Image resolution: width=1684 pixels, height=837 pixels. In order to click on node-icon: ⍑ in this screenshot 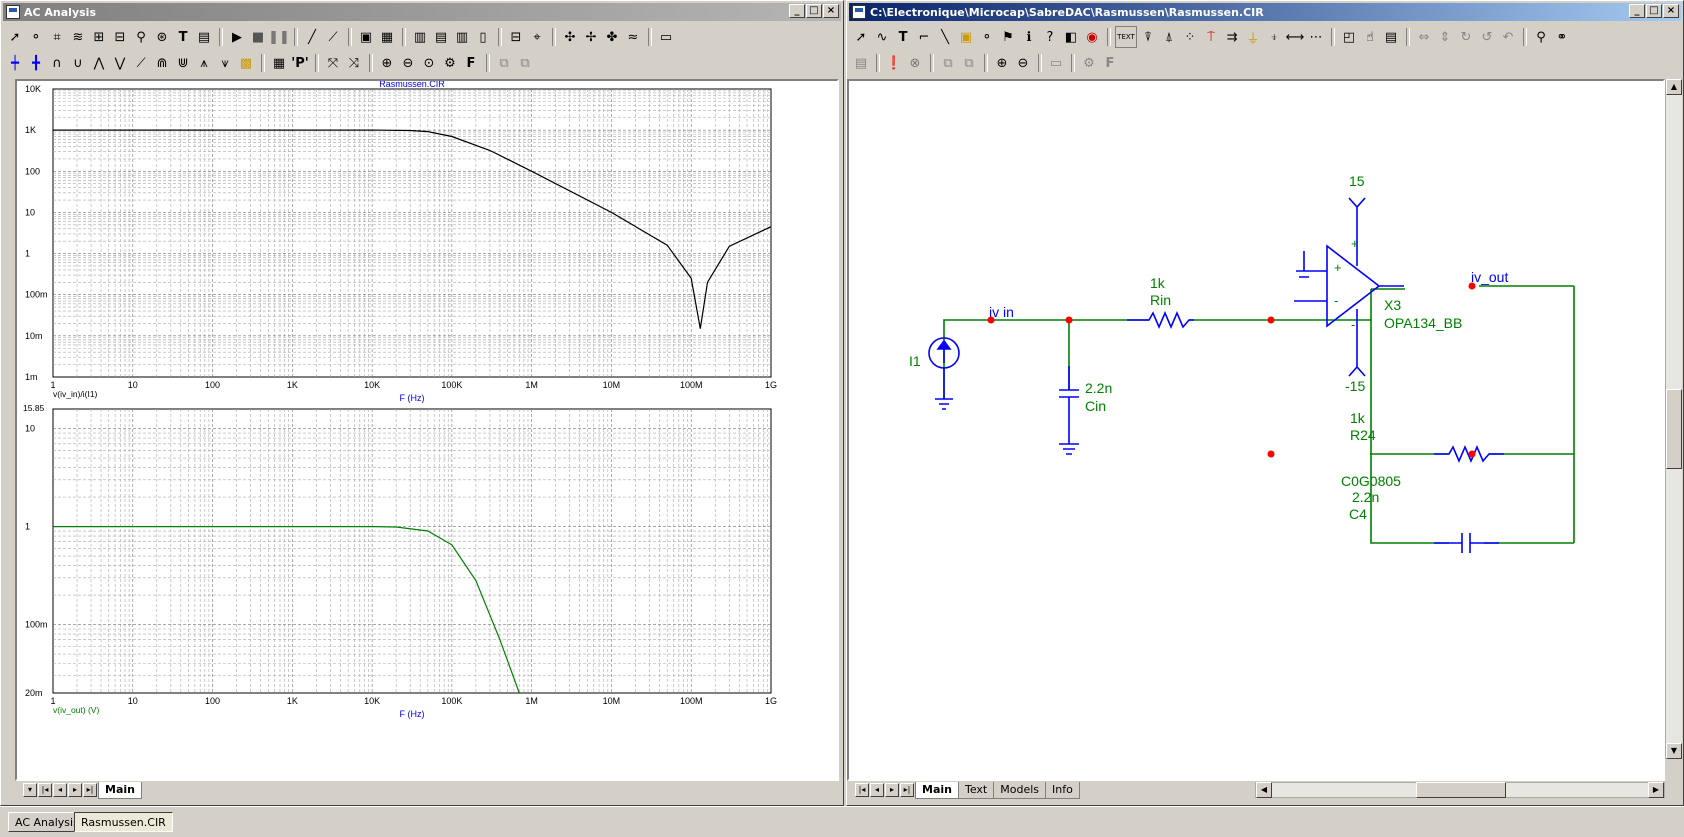, I will do `click(1211, 37)`.